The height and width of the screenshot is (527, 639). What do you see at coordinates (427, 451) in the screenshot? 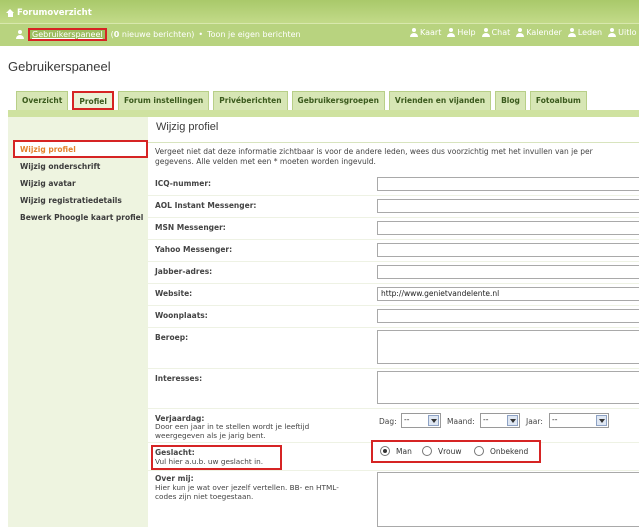
I see `gender-female-radio` at bounding box center [427, 451].